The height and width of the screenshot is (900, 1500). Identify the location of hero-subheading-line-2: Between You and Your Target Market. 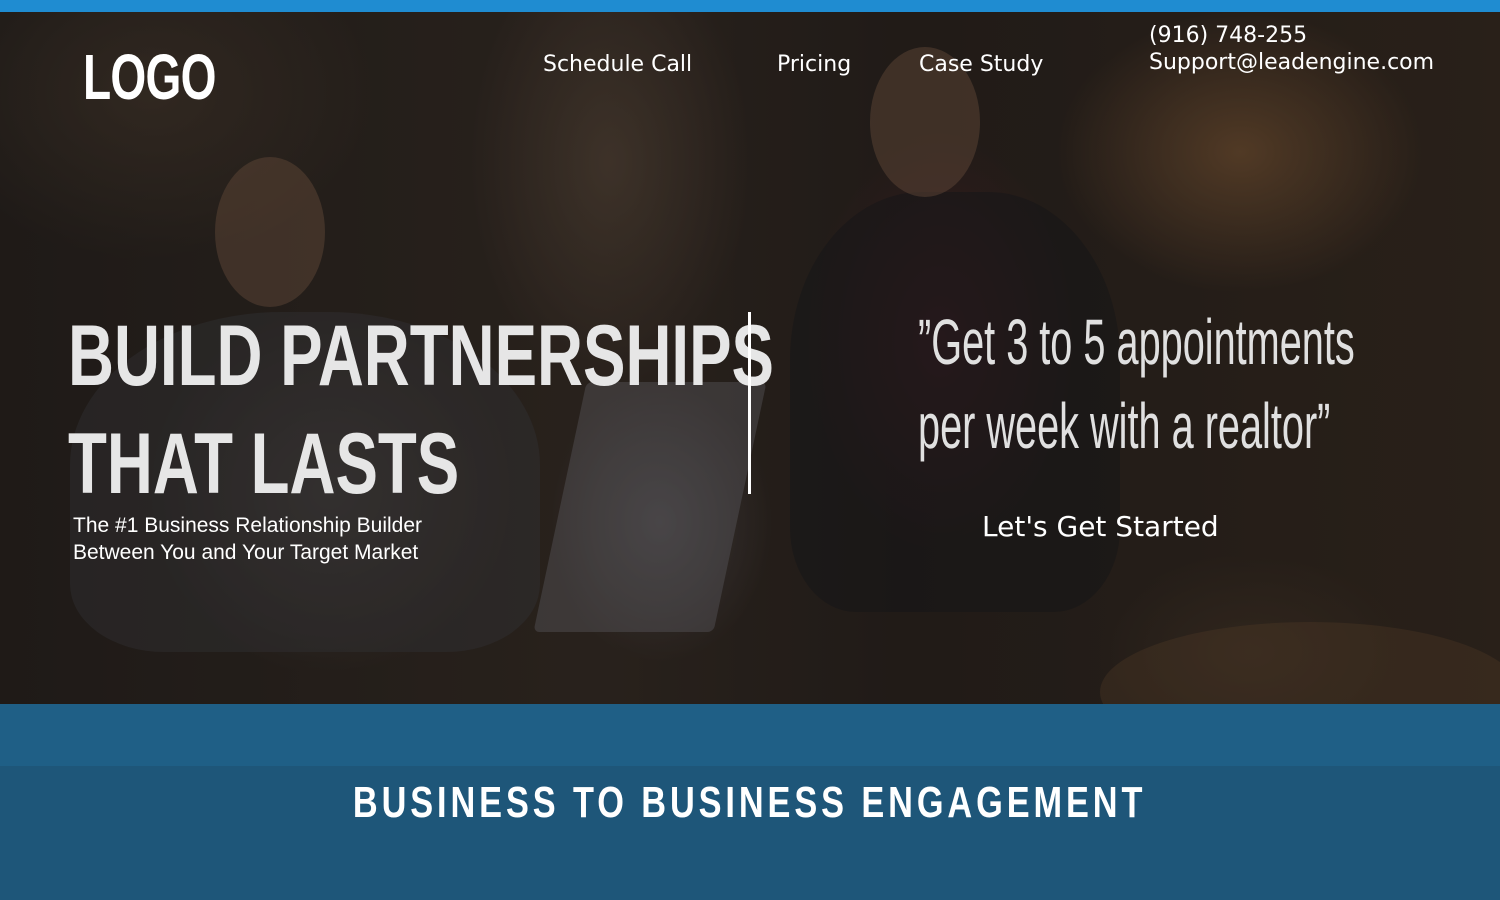
(246, 552).